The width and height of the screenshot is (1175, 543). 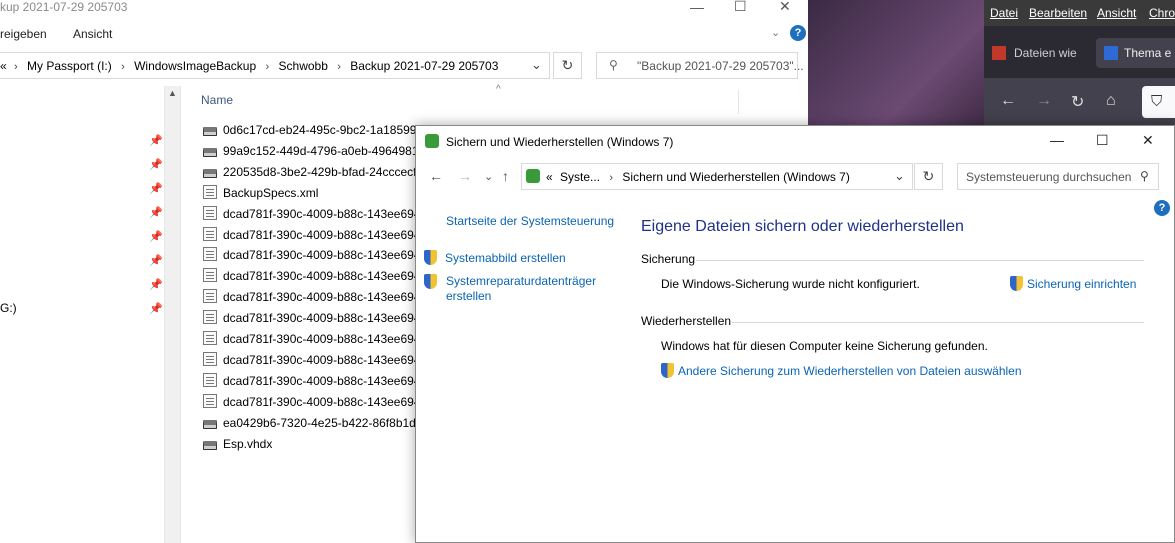 What do you see at coordinates (505, 258) in the screenshot?
I see `system-image-link: Systemabbild erstellen` at bounding box center [505, 258].